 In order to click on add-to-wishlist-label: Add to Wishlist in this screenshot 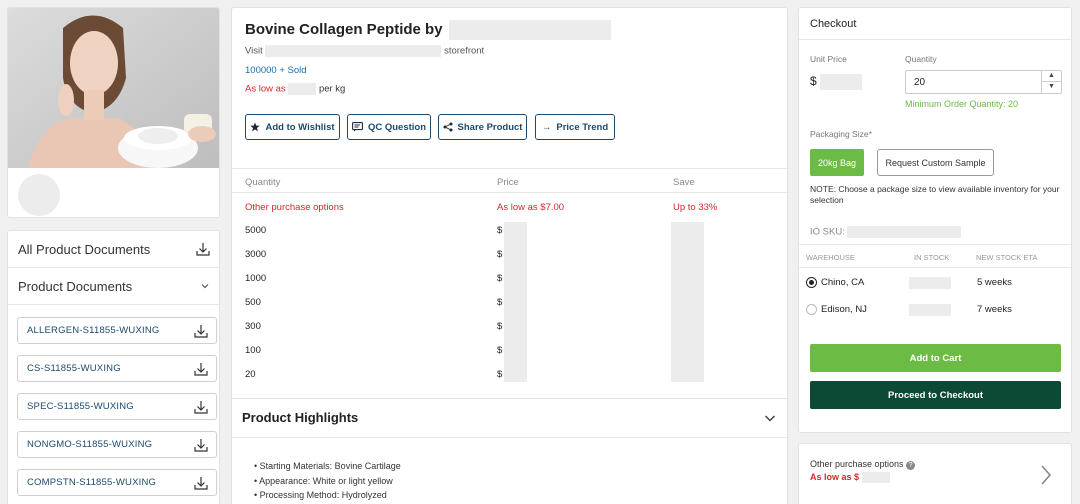, I will do `click(300, 127)`.